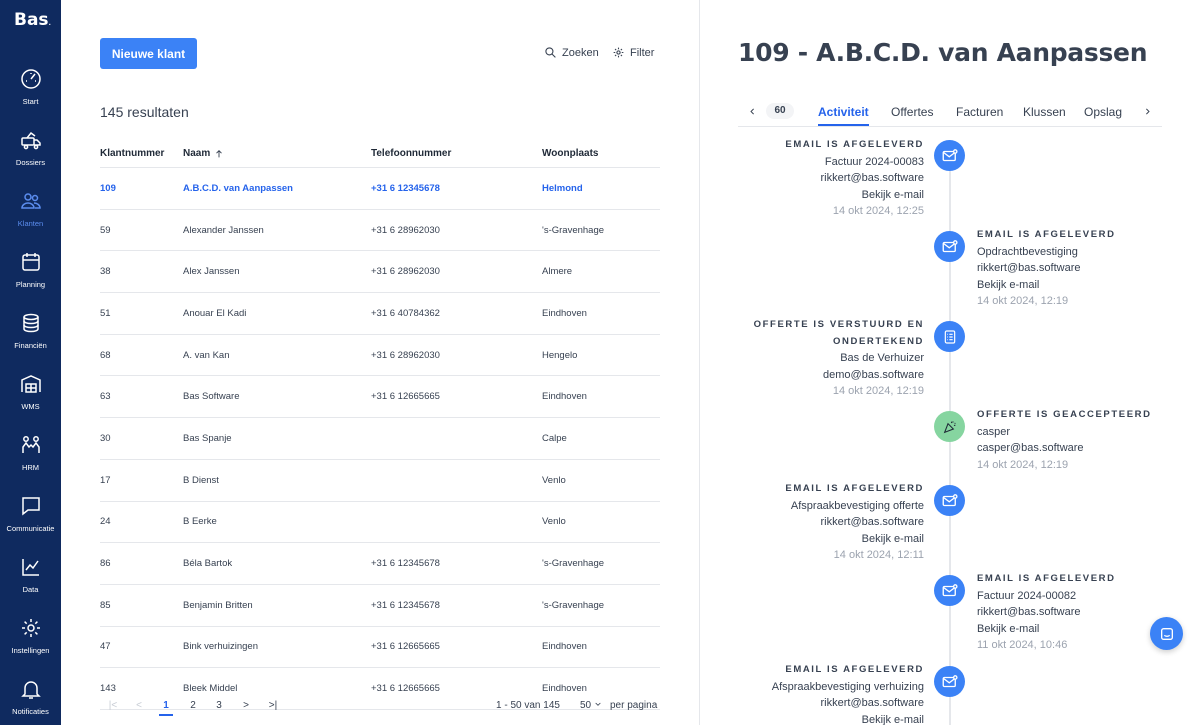  Describe the element at coordinates (277, 153) in the screenshot. I see `column-header-naam: Naam` at that location.